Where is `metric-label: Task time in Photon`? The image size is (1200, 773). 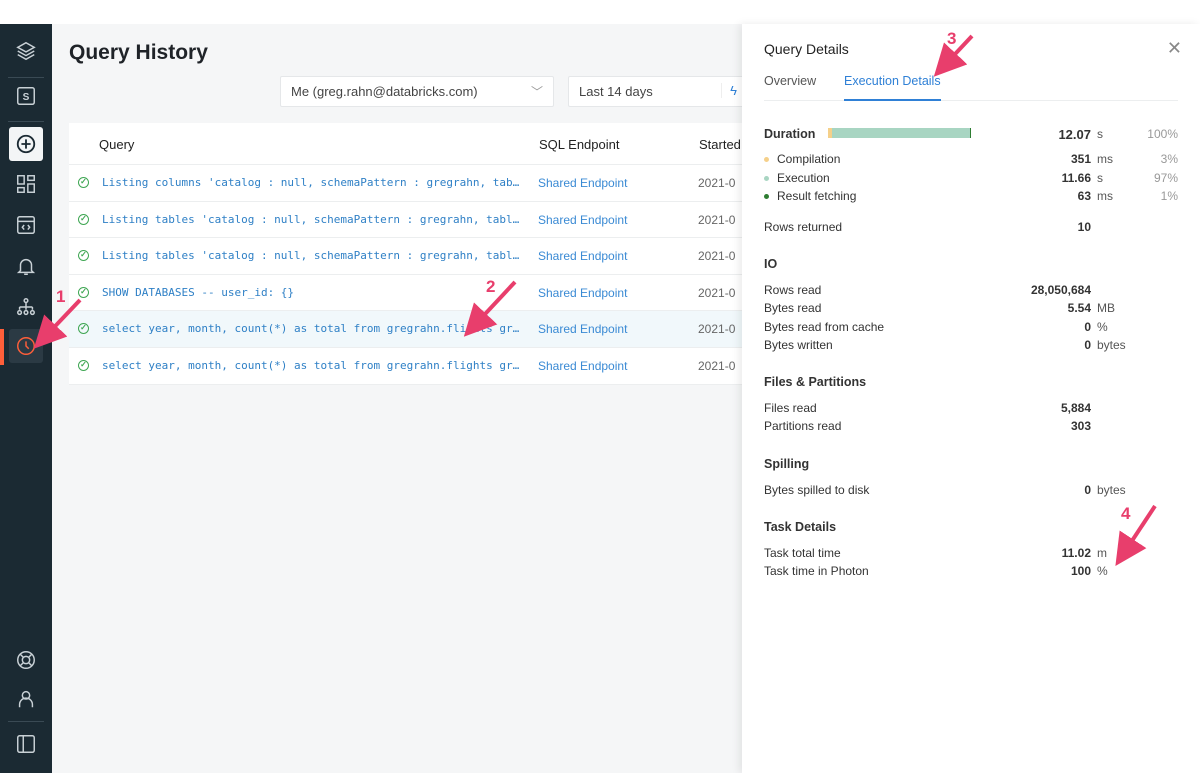
metric-label: Task time in Photon is located at coordinates (816, 571).